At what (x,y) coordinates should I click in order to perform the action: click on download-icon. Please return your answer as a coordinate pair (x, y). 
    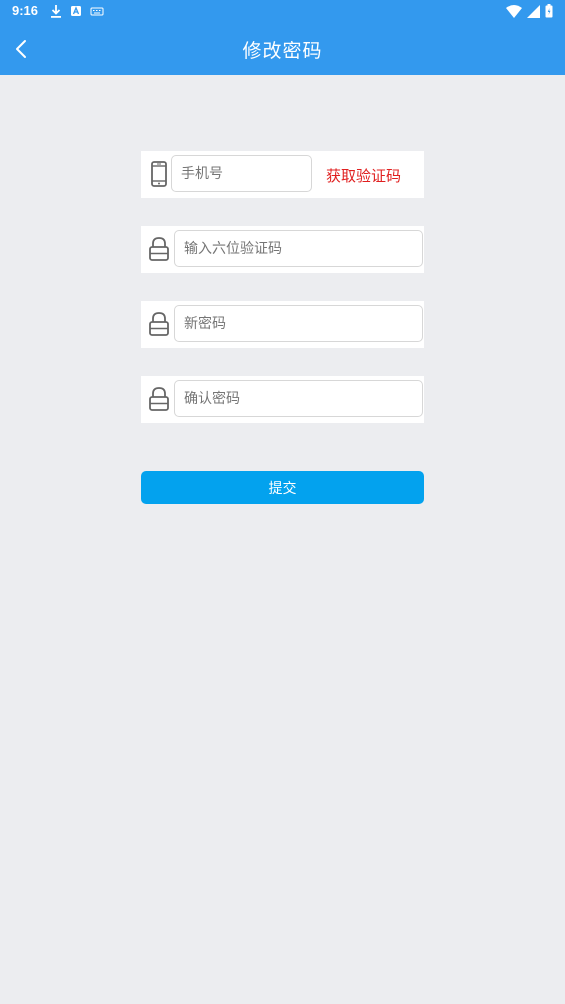
    Looking at the image, I should click on (56, 11).